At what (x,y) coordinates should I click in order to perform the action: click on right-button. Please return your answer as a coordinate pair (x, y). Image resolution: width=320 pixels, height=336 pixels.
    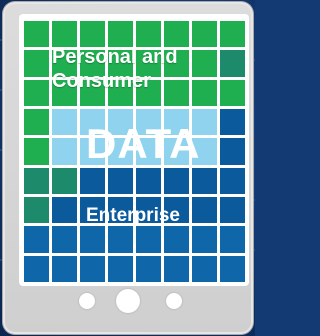
    Looking at the image, I should click on (174, 301).